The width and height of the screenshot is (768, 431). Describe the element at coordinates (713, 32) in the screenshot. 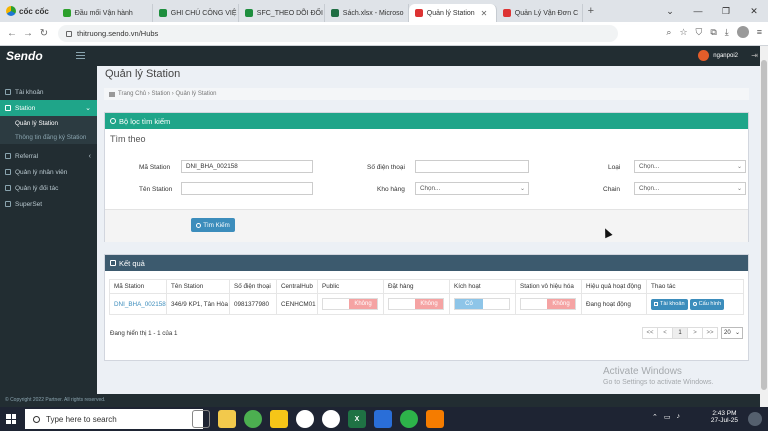

I see `extensions-icon: ⧉` at that location.